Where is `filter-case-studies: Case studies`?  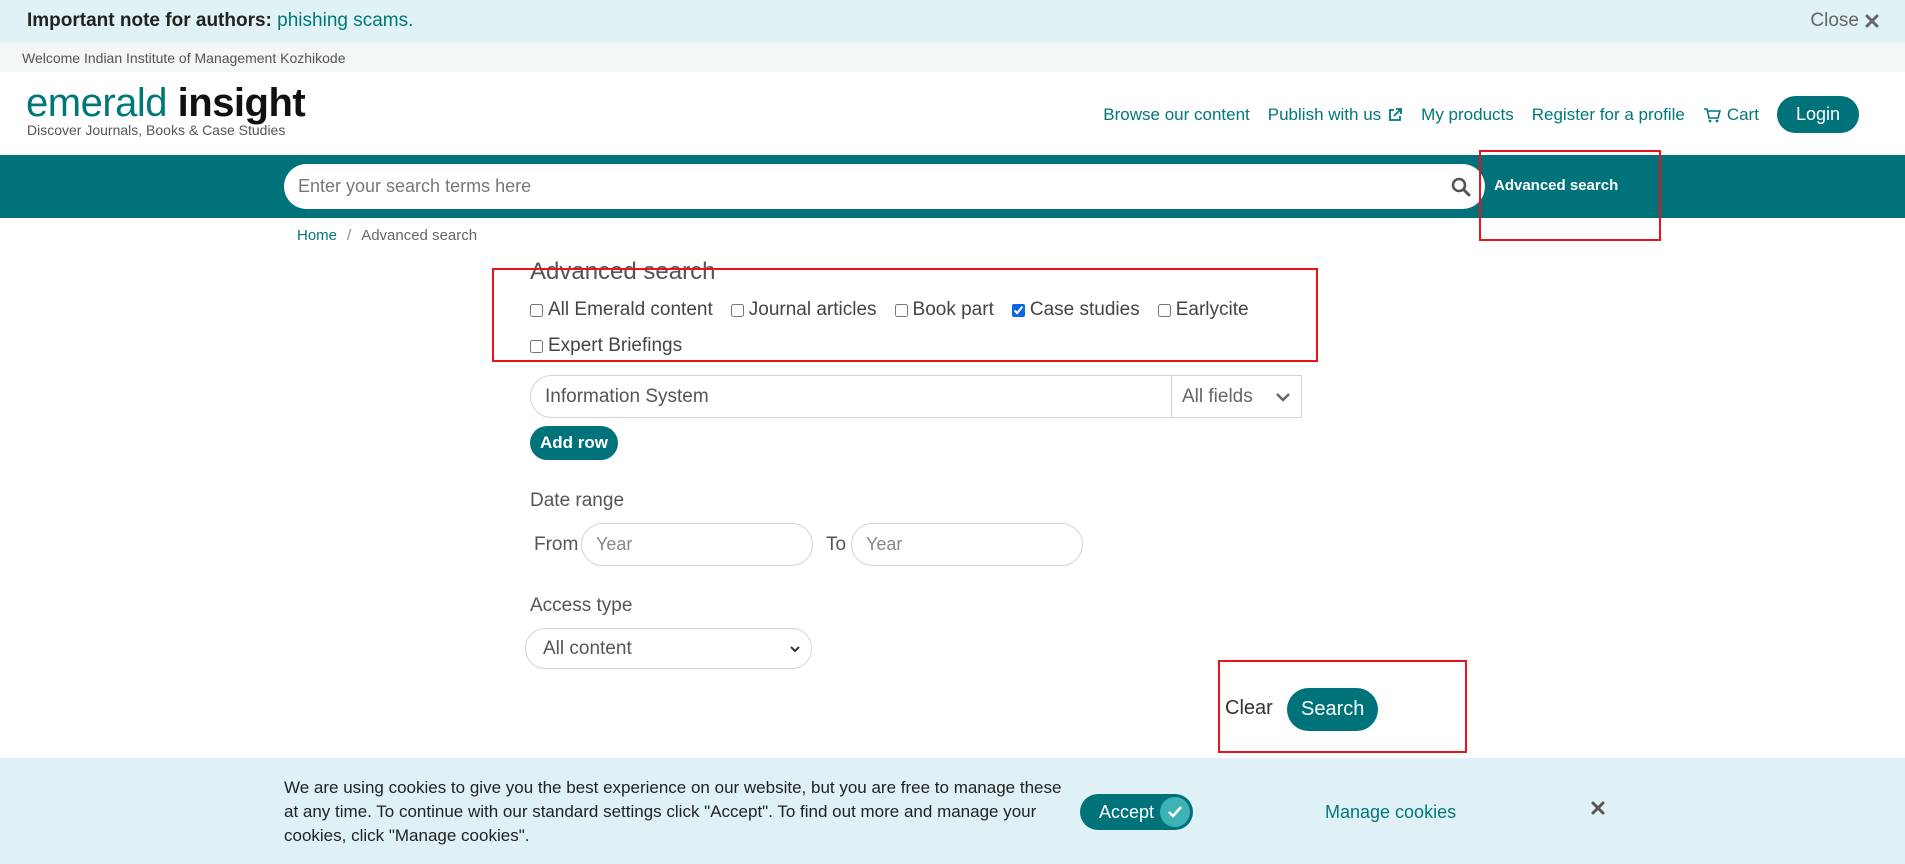
filter-case-studies: Case studies is located at coordinates (1075, 310).